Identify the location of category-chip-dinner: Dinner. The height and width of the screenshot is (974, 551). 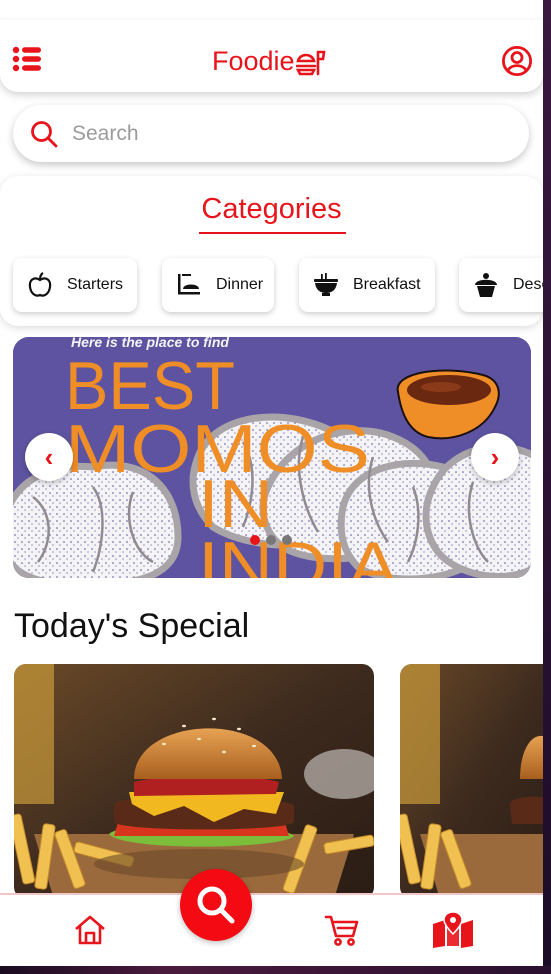
(218, 285).